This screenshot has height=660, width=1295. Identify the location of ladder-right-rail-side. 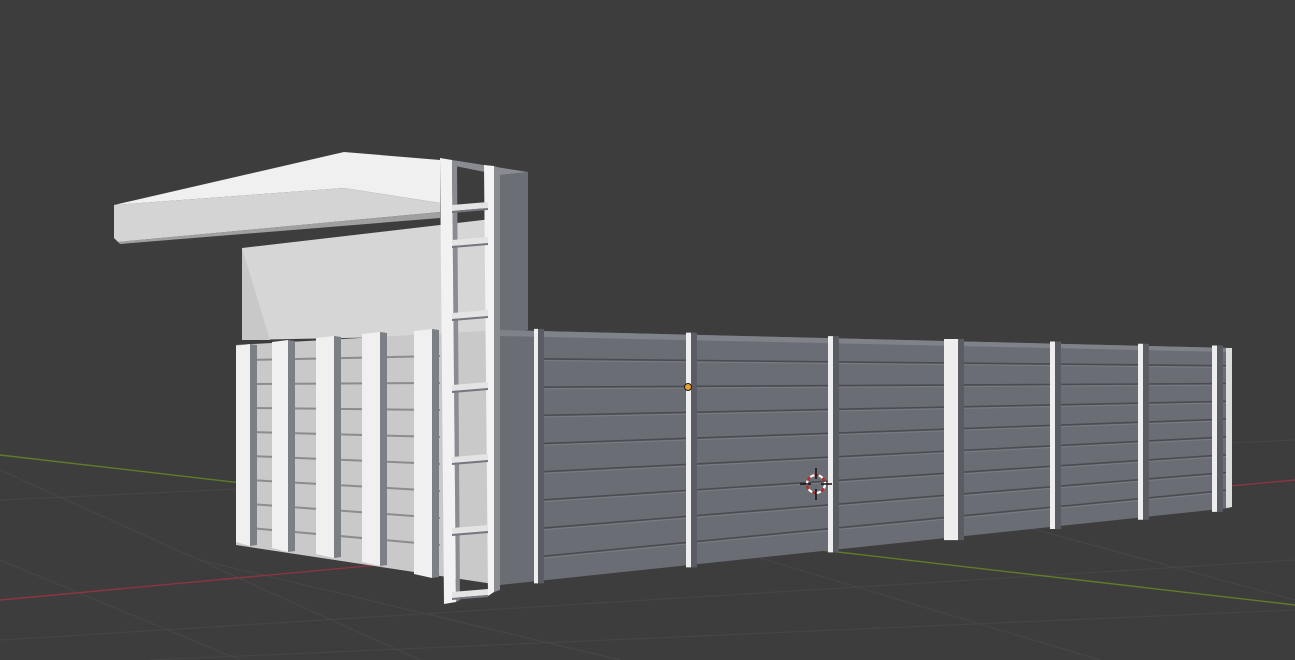
(497, 379).